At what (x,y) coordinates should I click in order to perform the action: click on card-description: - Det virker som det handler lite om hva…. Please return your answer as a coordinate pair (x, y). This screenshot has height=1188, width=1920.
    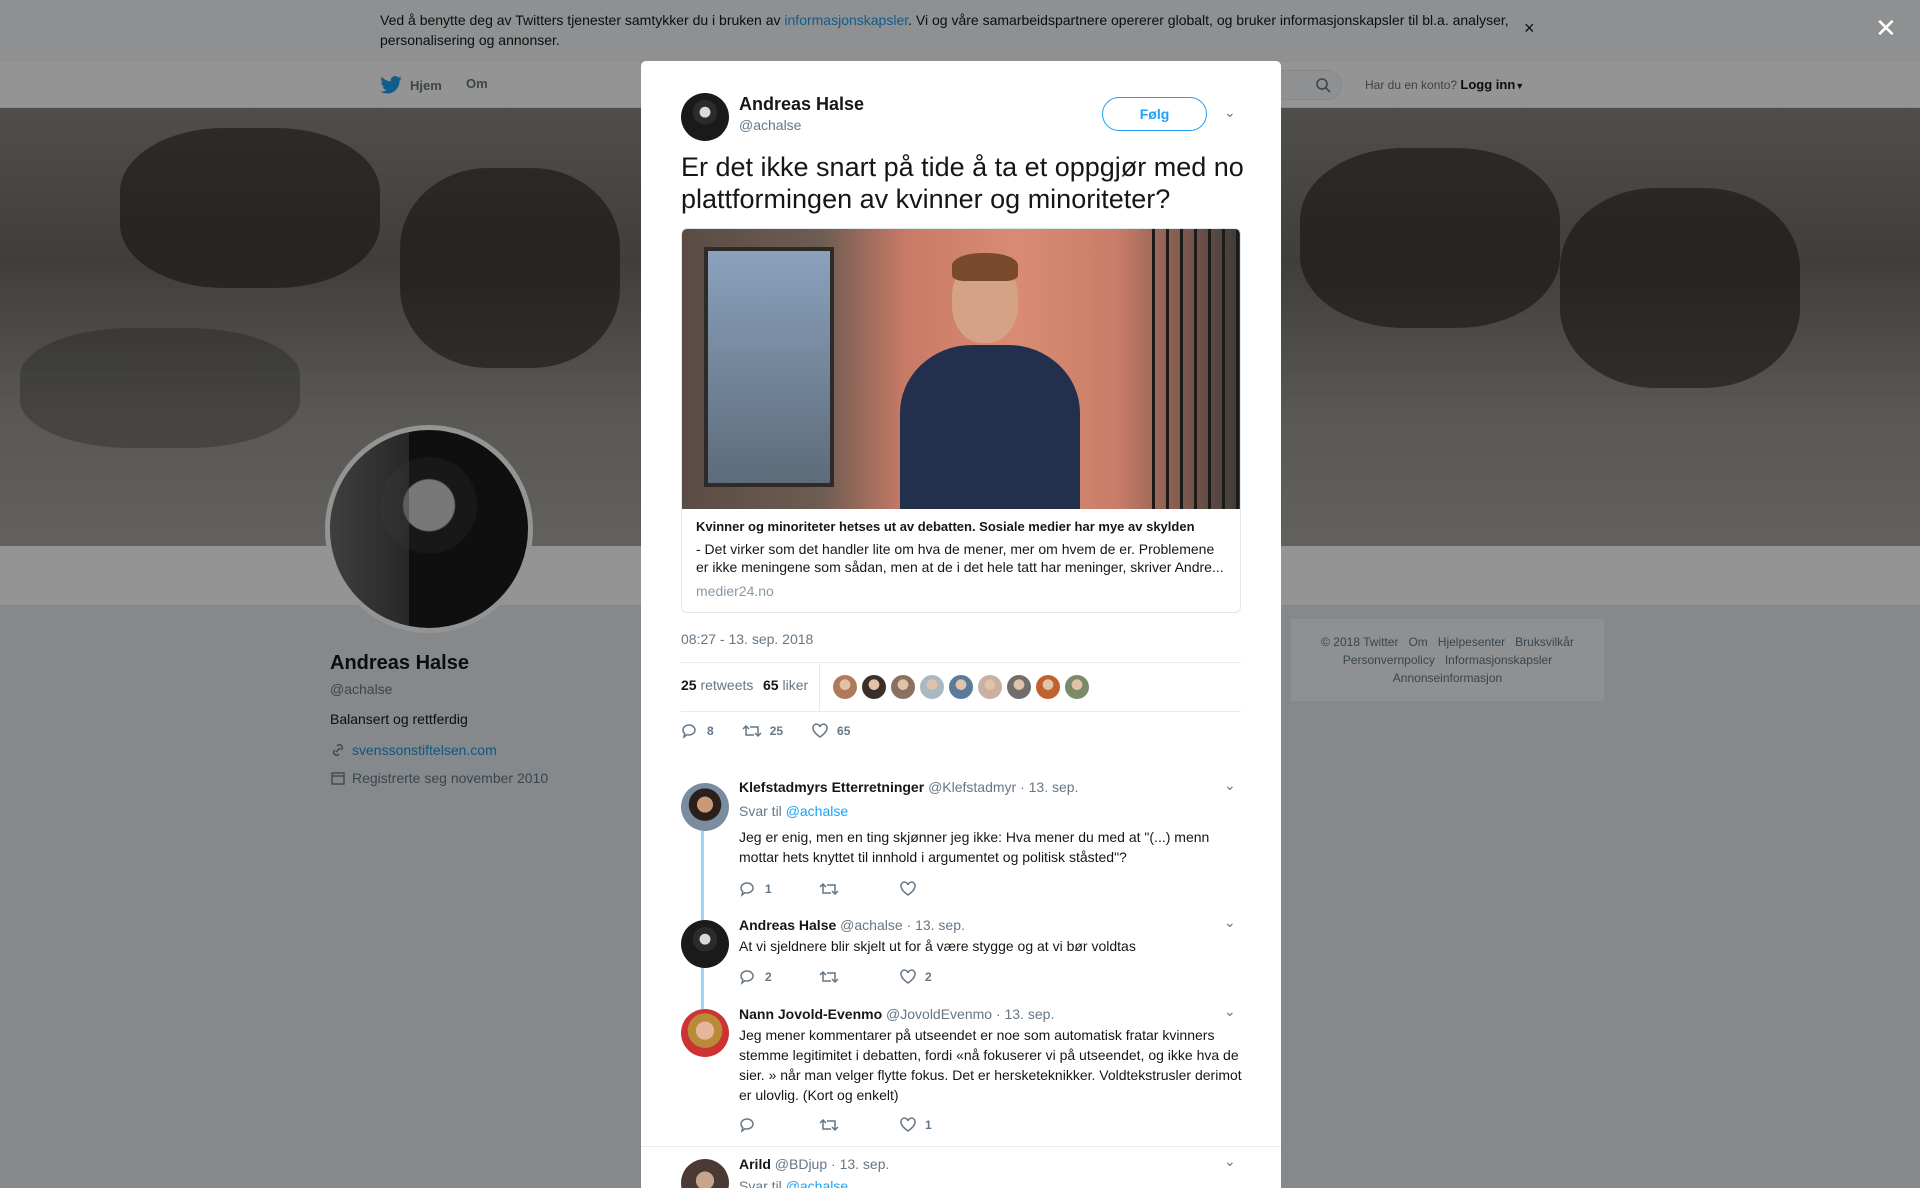
    Looking at the image, I should click on (960, 558).